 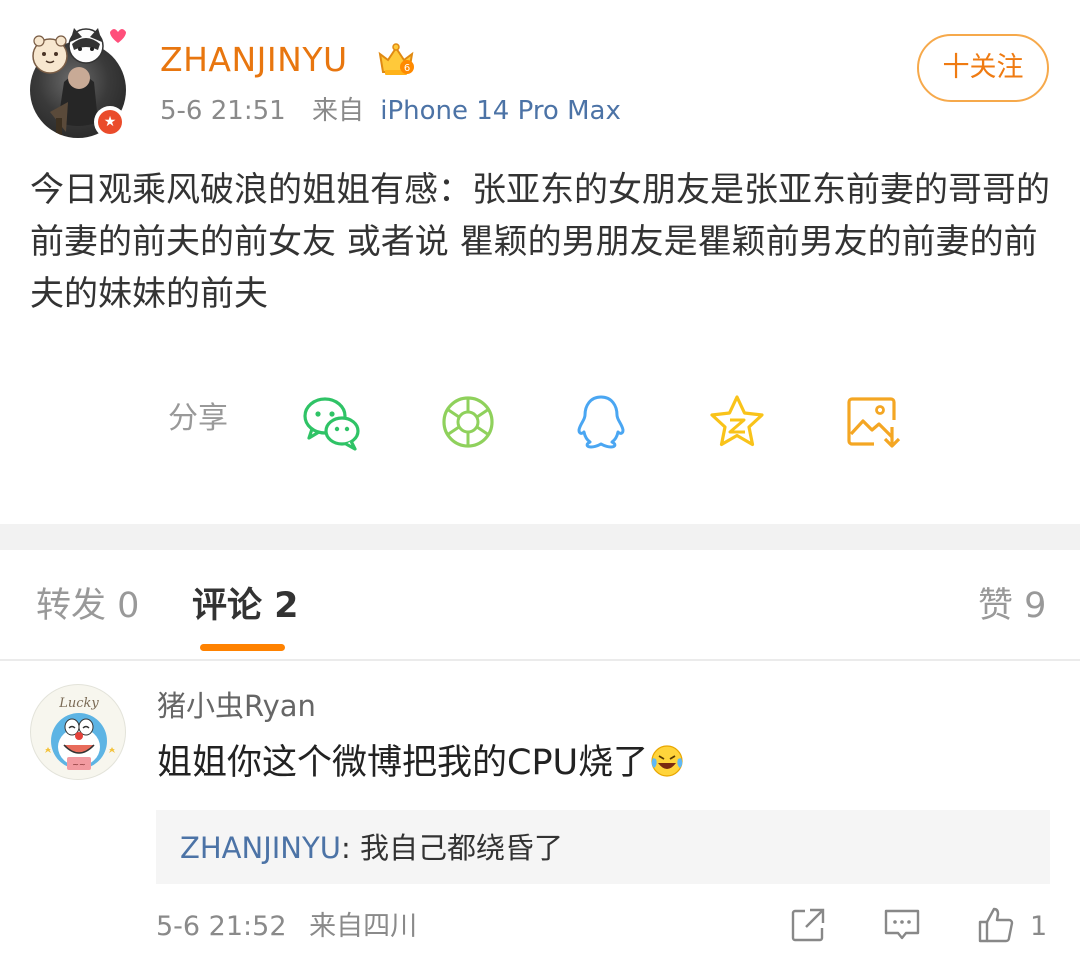 I want to click on wechat-icon, so click(x=331, y=422).